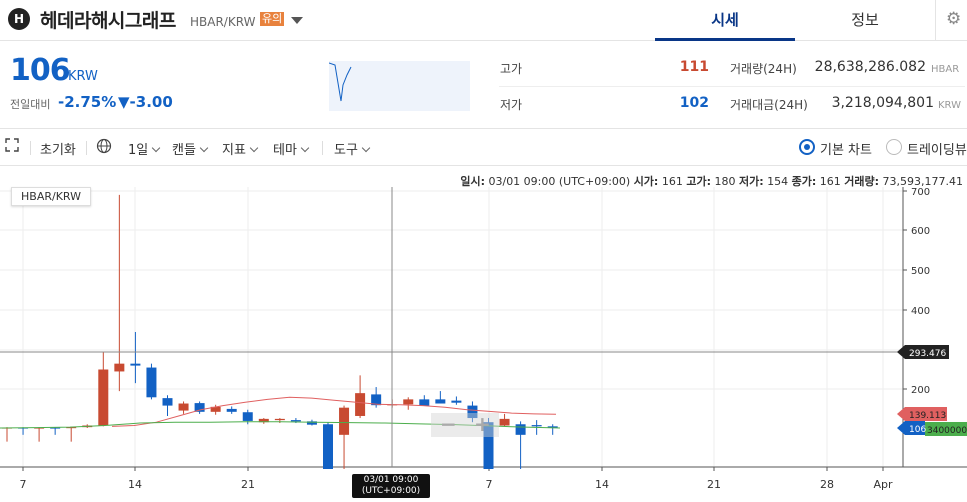  I want to click on current-price-tag: 106, so click(911, 428).